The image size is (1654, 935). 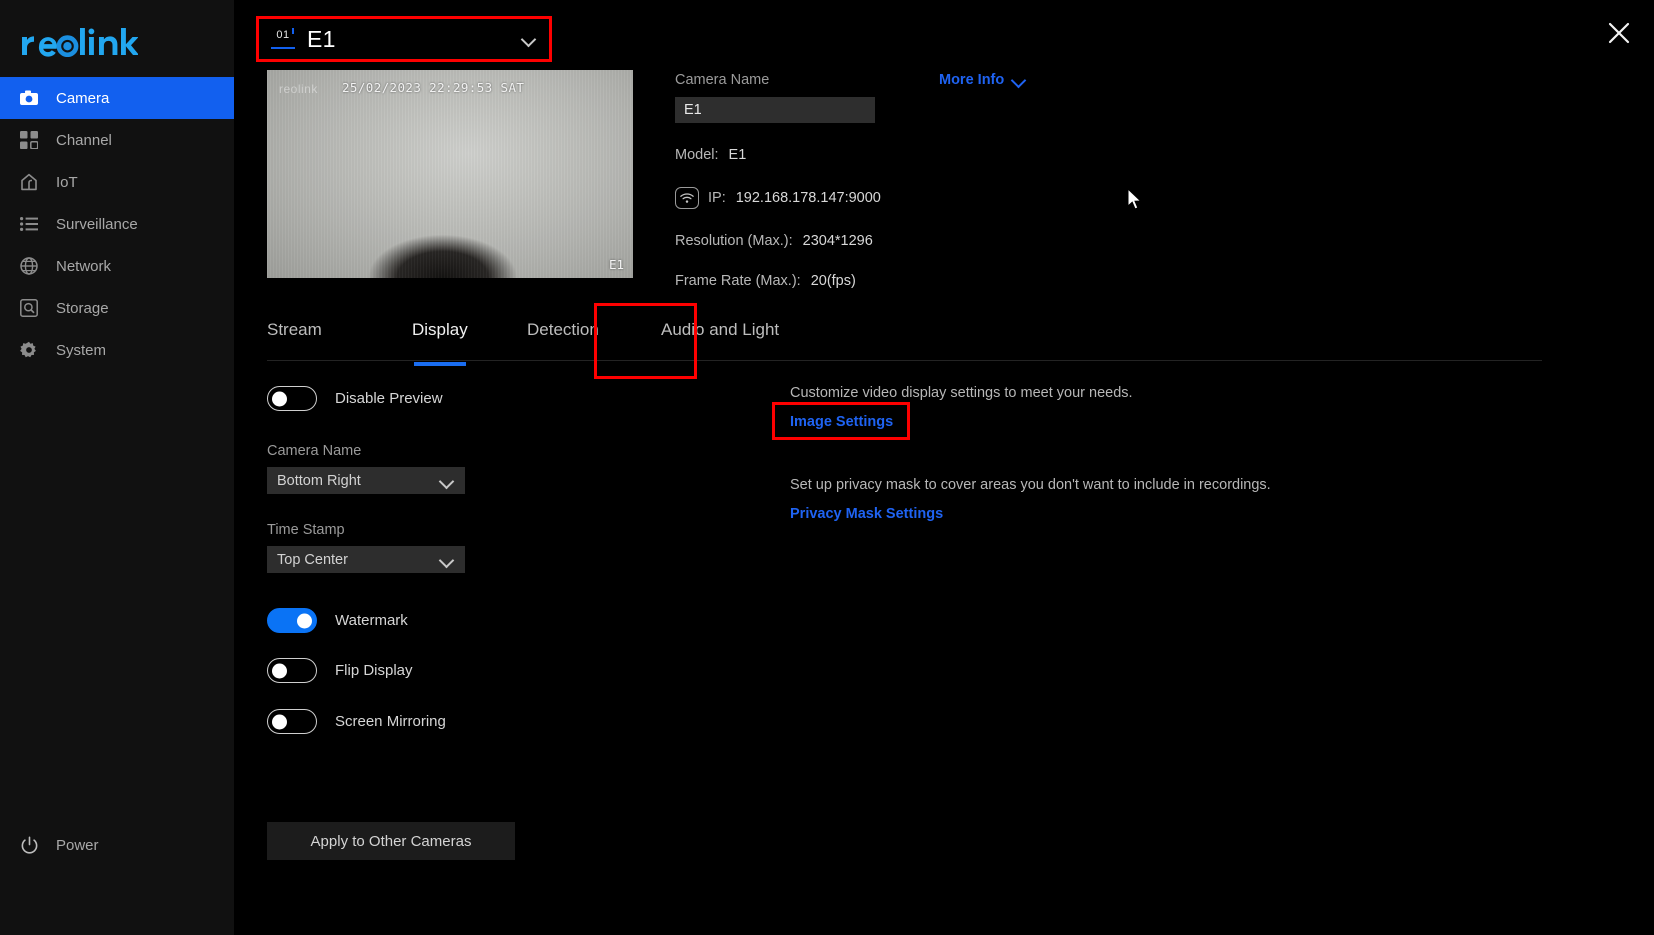 What do you see at coordinates (391, 841) in the screenshot?
I see `apply-to-other-cameras-button: Apply to Other Cameras` at bounding box center [391, 841].